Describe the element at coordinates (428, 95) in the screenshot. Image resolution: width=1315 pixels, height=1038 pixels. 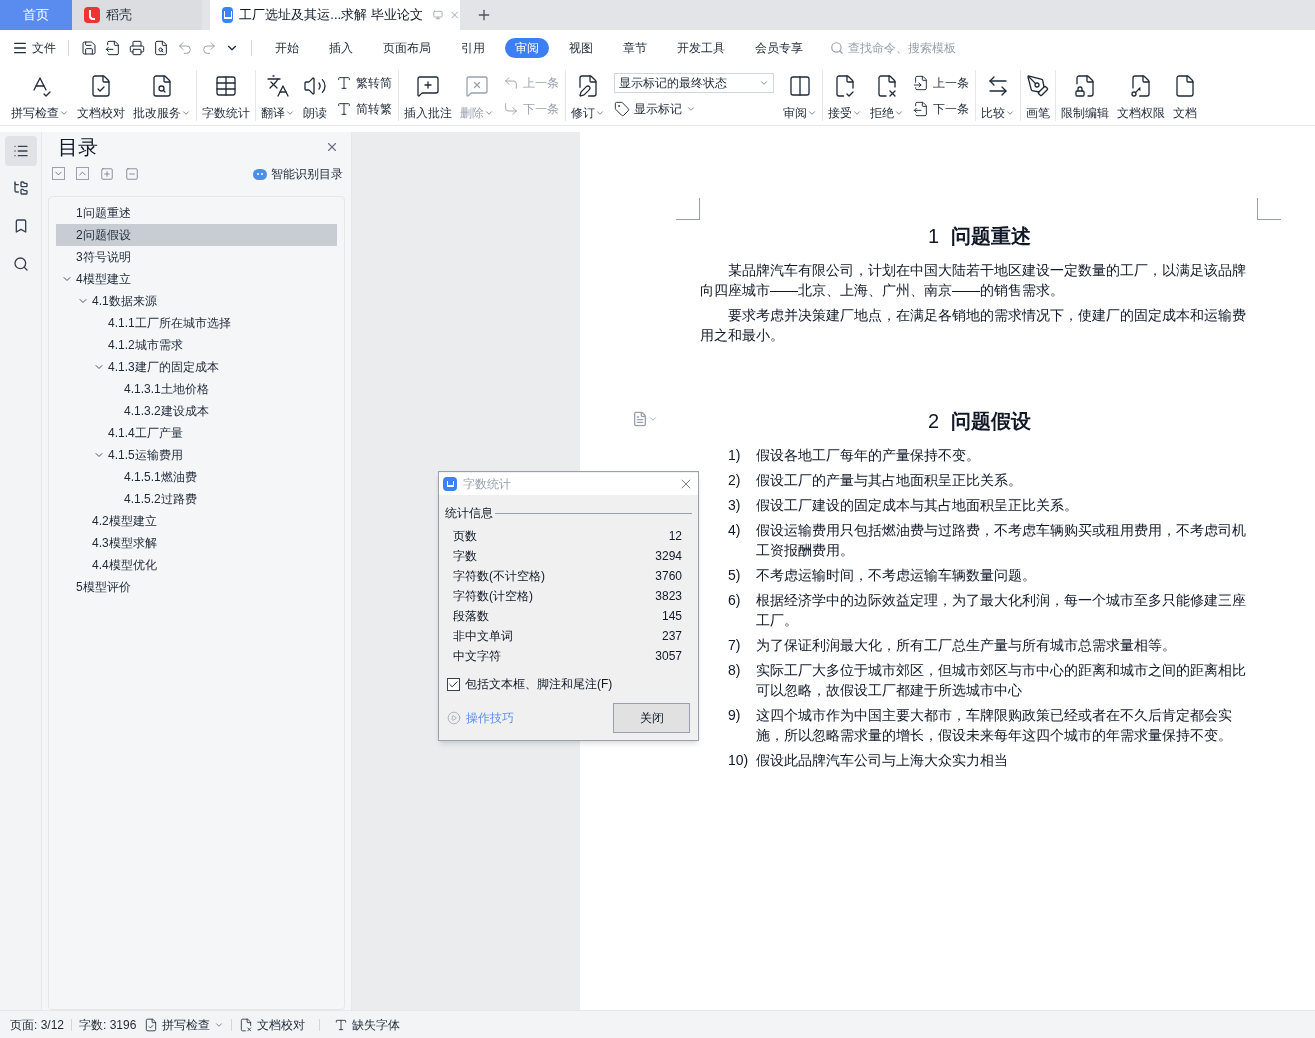
I see `ribbon-button: 插入批注` at that location.